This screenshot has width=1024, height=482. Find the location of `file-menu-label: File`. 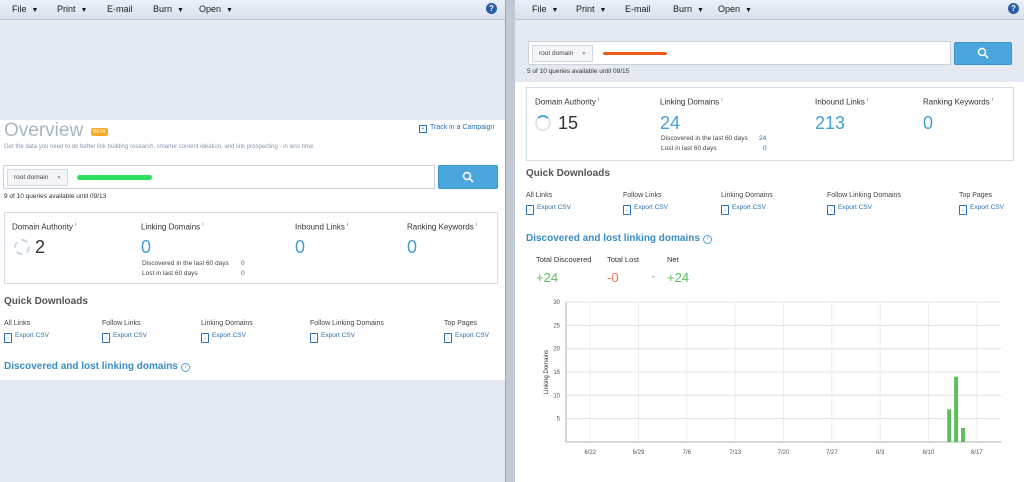

file-menu-label: File is located at coordinates (19, 9).